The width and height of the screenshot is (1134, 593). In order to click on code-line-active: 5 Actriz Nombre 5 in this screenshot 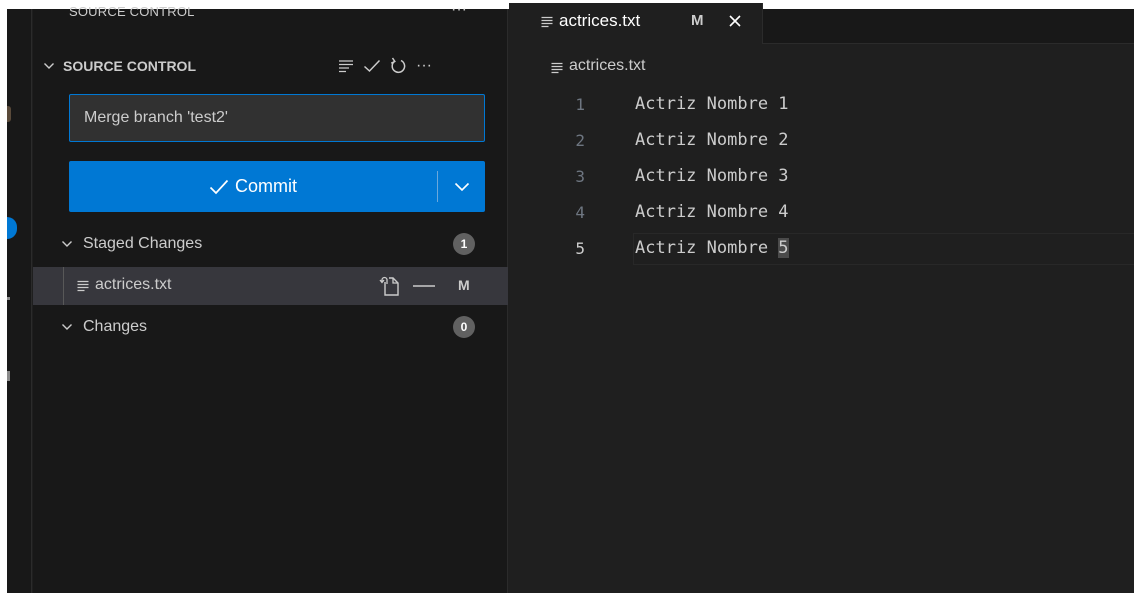, I will do `click(821, 249)`.